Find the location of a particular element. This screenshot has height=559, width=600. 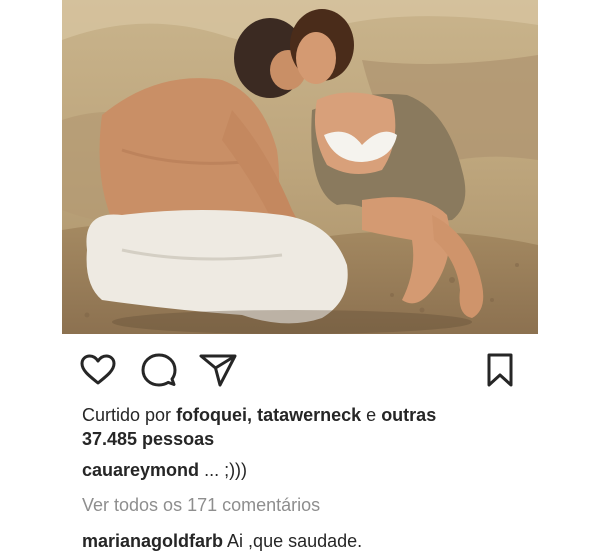

heart-icon is located at coordinates (98, 369).